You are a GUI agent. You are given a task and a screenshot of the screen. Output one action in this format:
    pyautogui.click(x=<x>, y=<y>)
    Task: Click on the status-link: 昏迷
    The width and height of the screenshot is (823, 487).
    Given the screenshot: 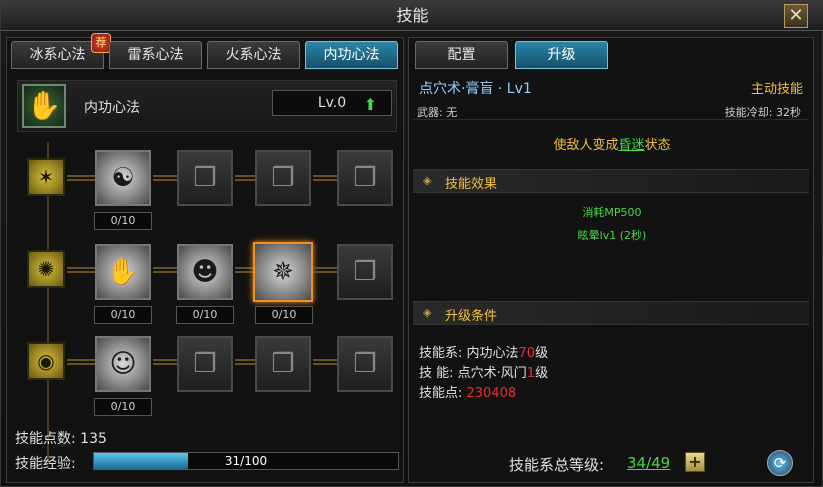 What is the action you would take?
    pyautogui.click(x=631, y=145)
    